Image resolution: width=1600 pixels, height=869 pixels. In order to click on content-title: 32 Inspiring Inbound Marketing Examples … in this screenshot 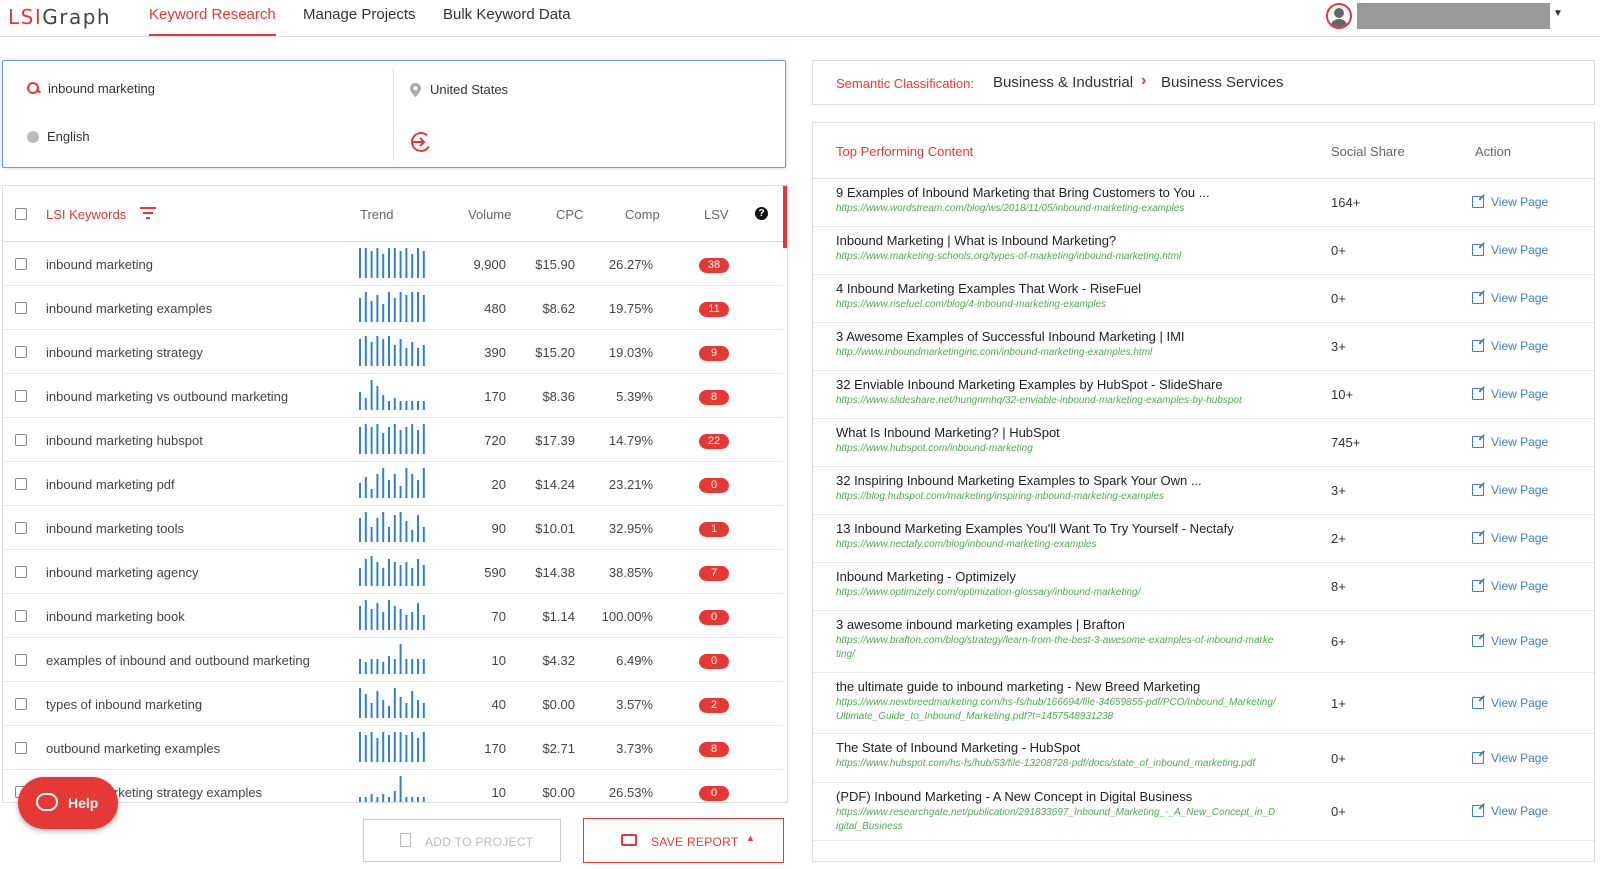, I will do `click(1019, 480)`.